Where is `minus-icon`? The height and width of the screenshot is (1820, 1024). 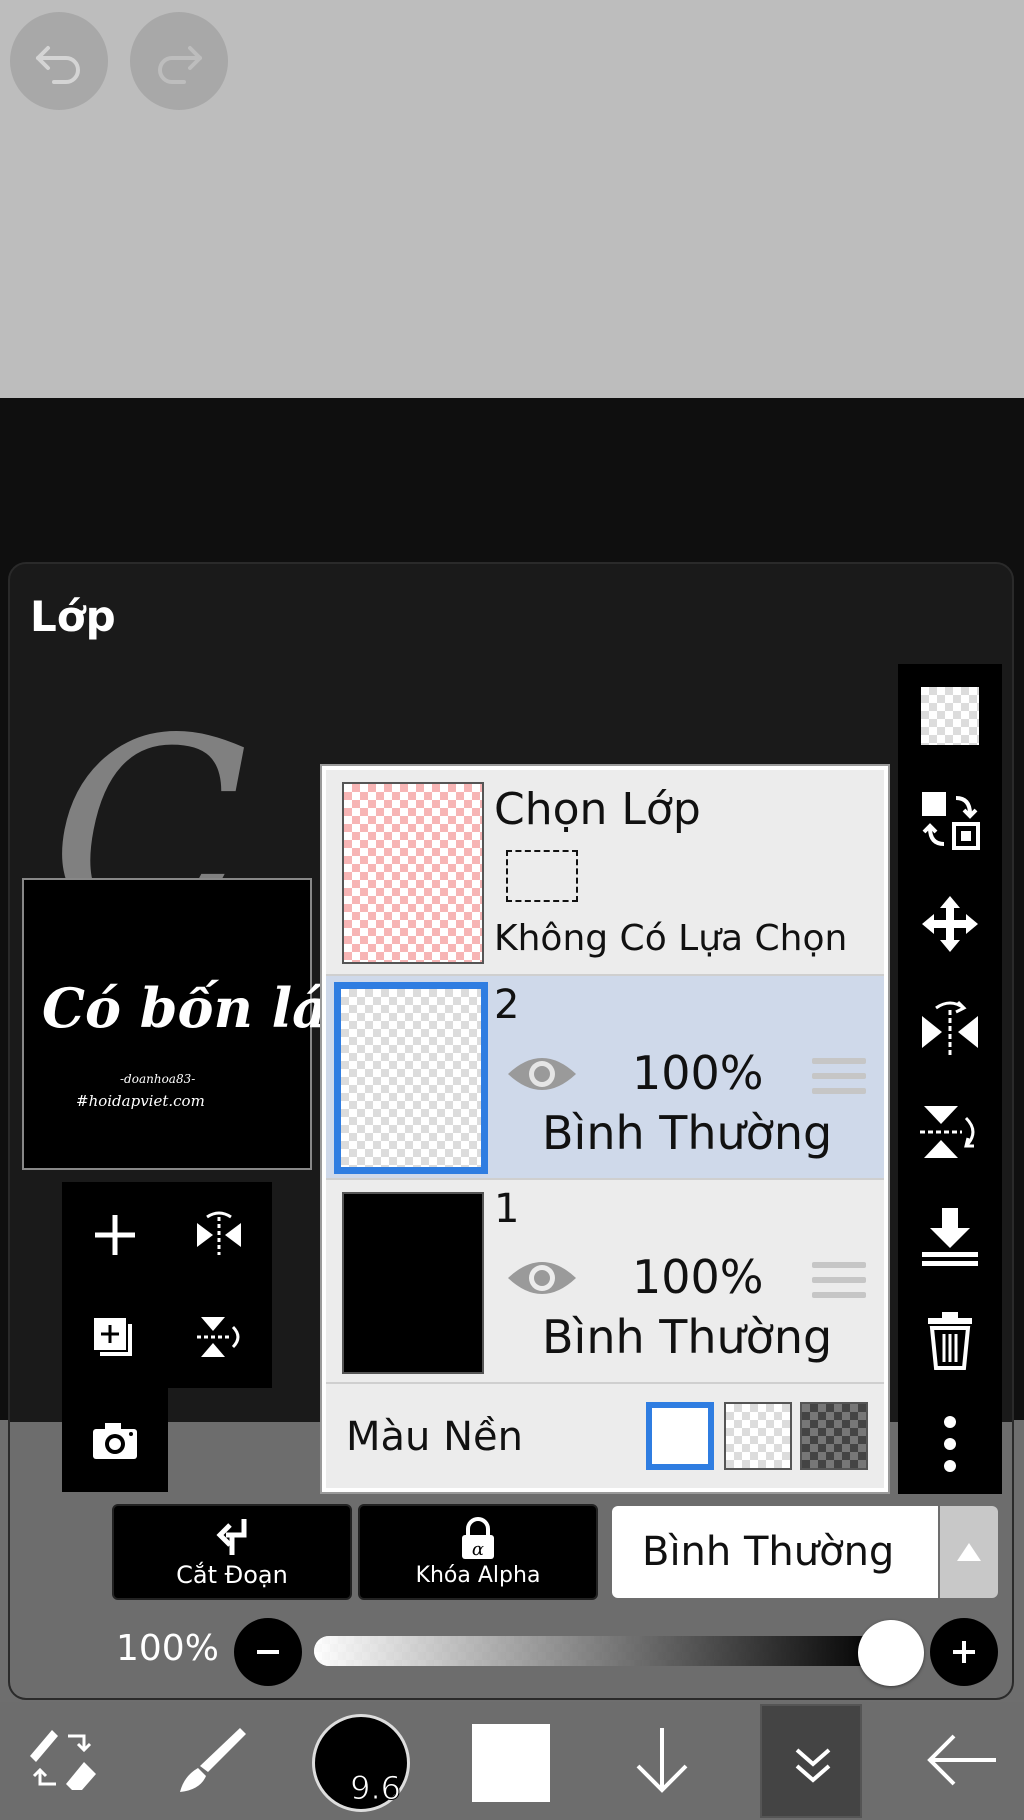
minus-icon is located at coordinates (268, 1652).